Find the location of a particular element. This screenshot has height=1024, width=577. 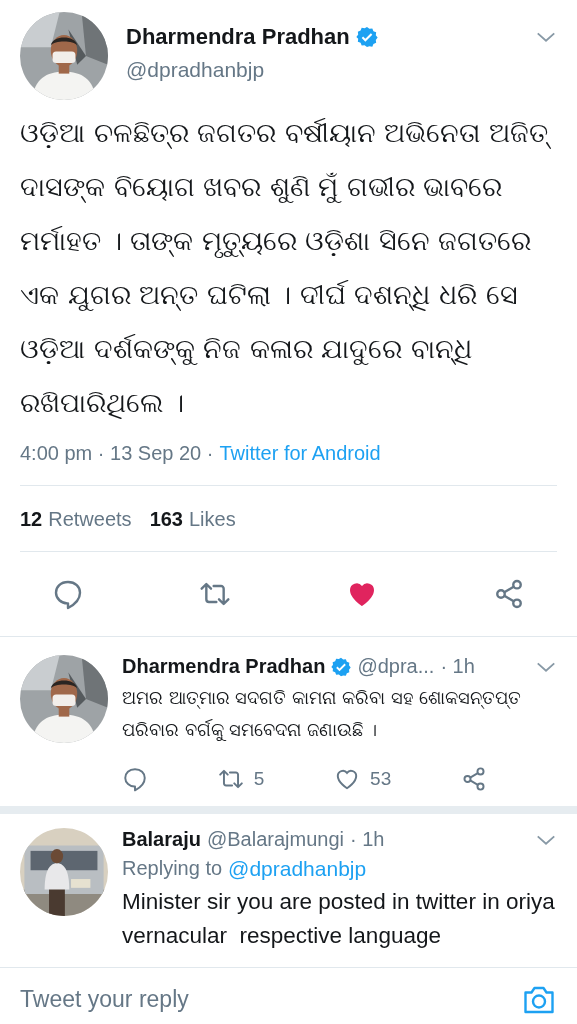

reply-text: Minister sir you are posted in twitter in oriya vernacular respective language is located at coordinates (339, 919).